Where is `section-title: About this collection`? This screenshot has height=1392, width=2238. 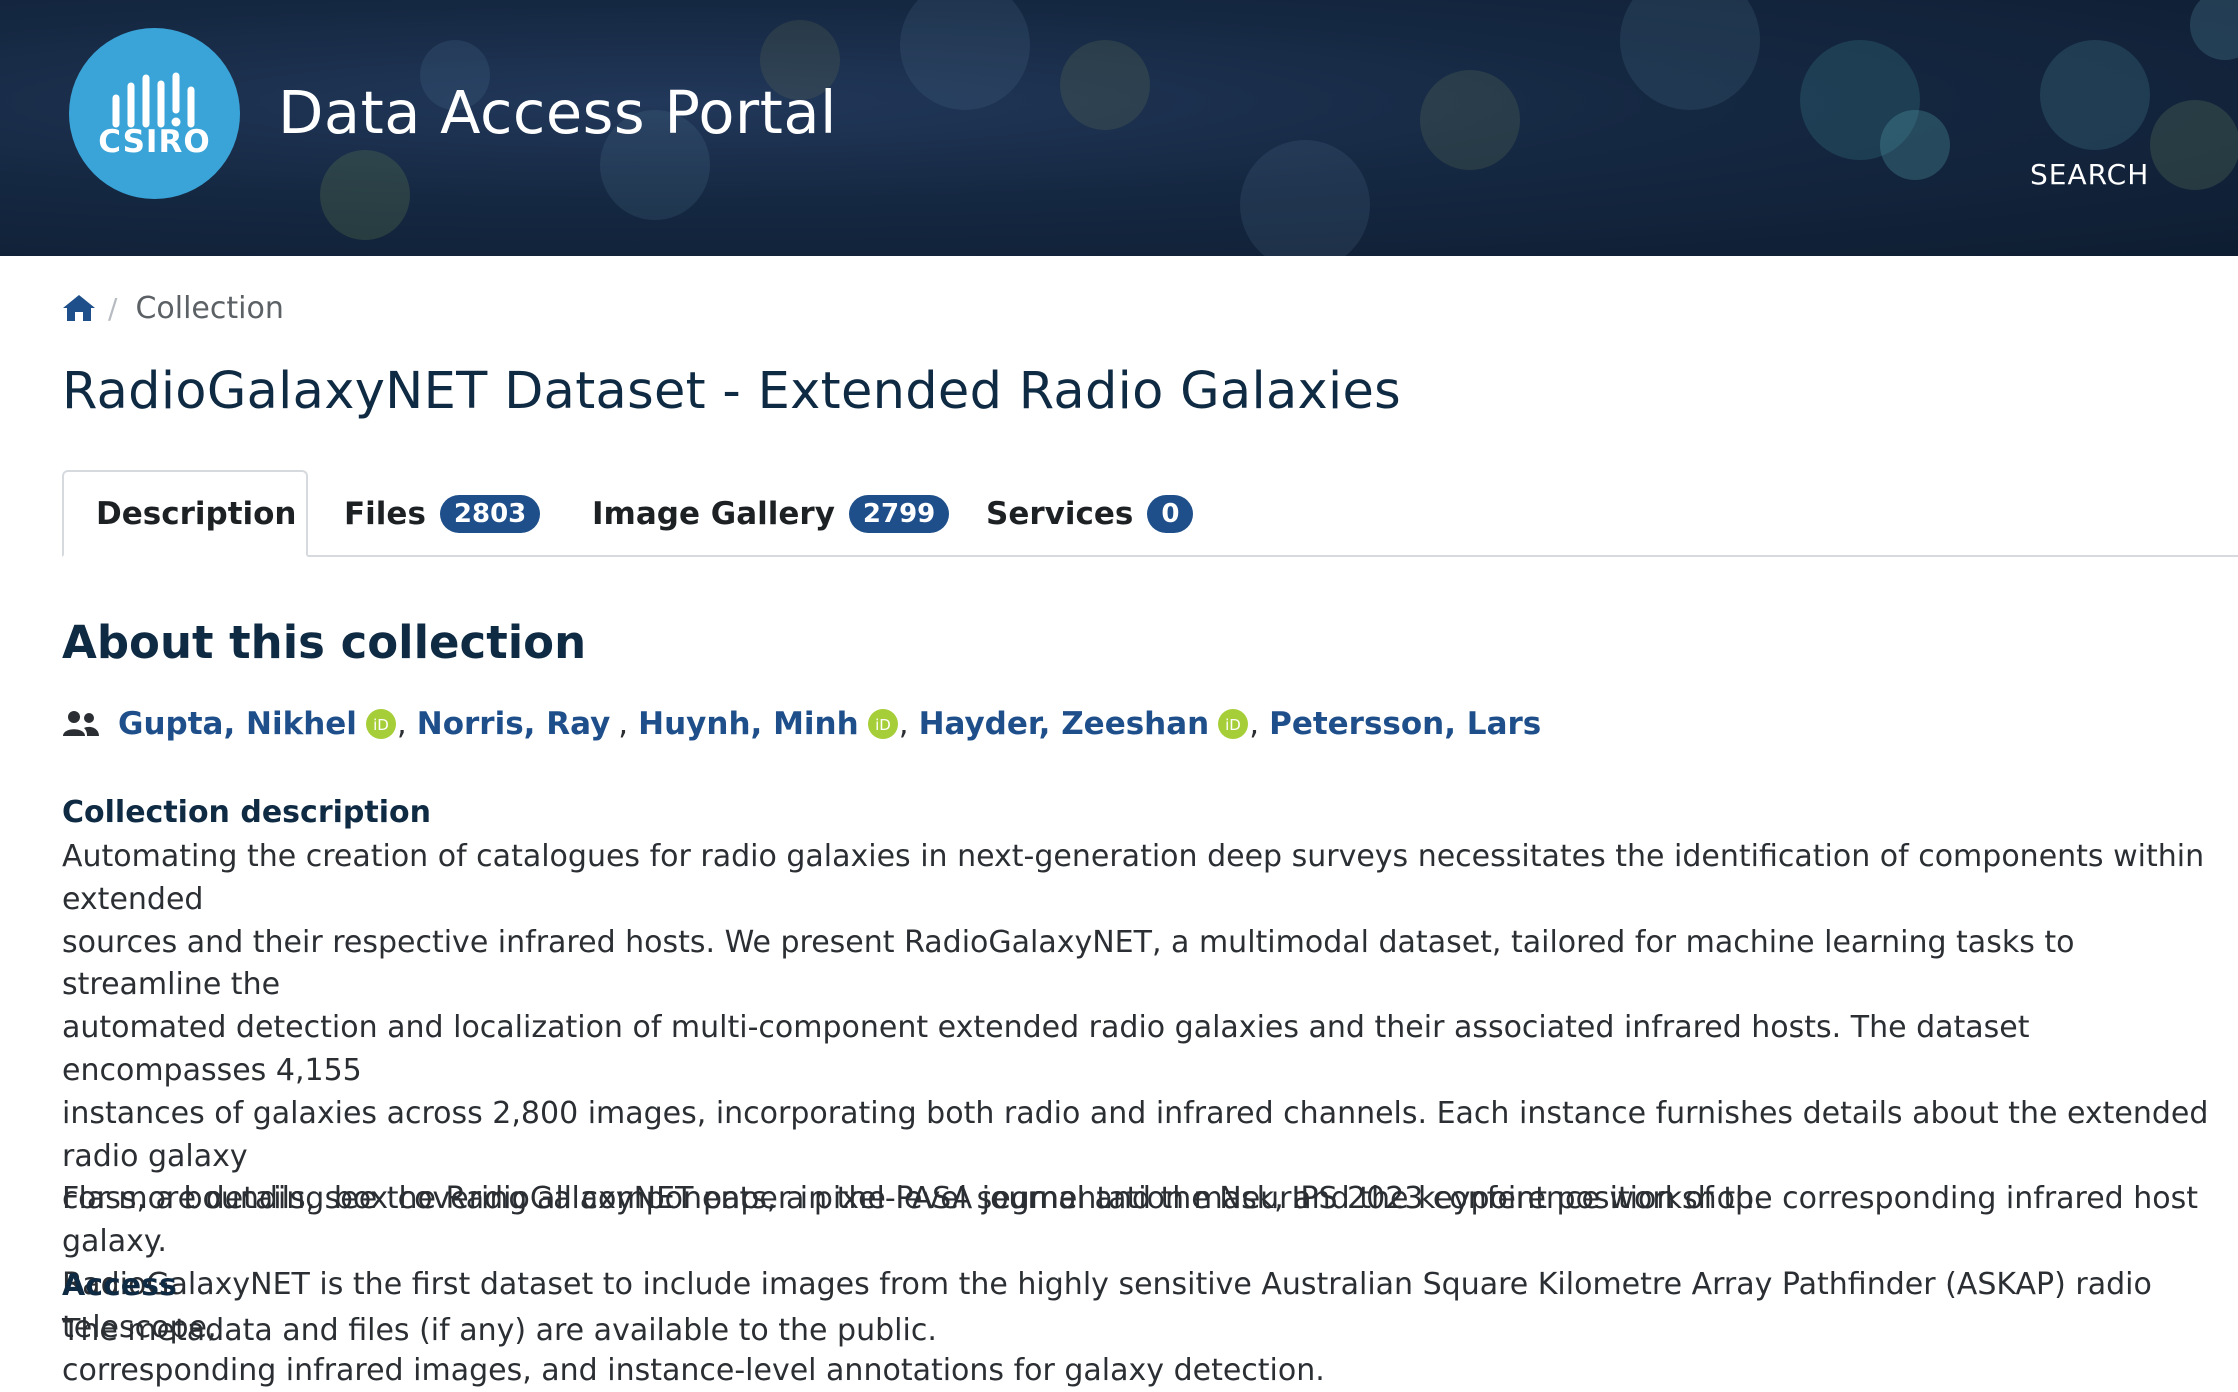 section-title: About this collection is located at coordinates (324, 642).